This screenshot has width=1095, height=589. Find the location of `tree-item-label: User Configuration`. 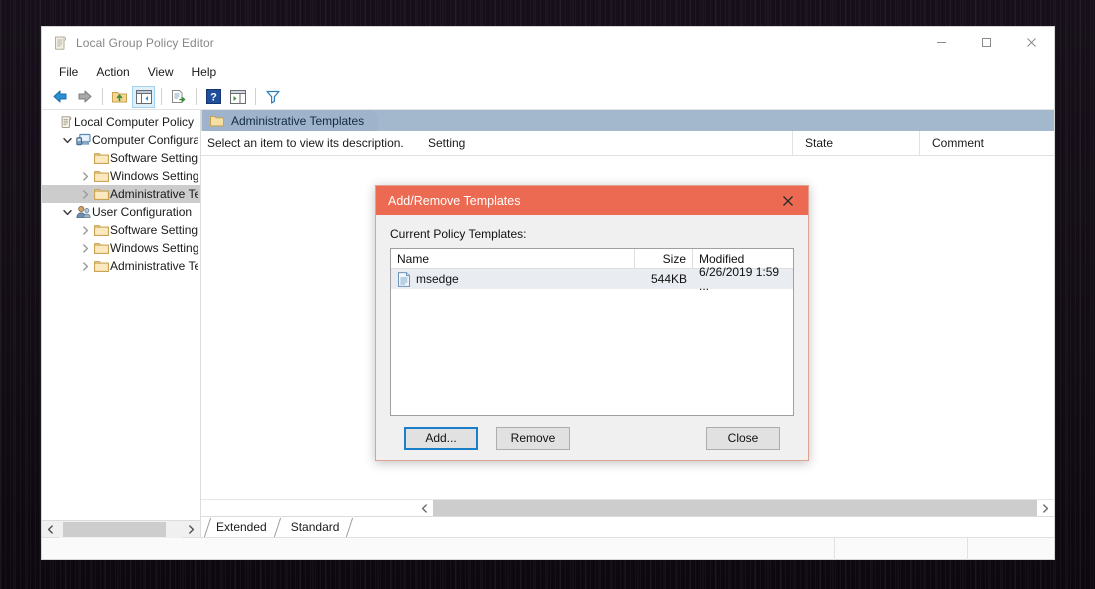

tree-item-label: User Configuration is located at coordinates (142, 212).